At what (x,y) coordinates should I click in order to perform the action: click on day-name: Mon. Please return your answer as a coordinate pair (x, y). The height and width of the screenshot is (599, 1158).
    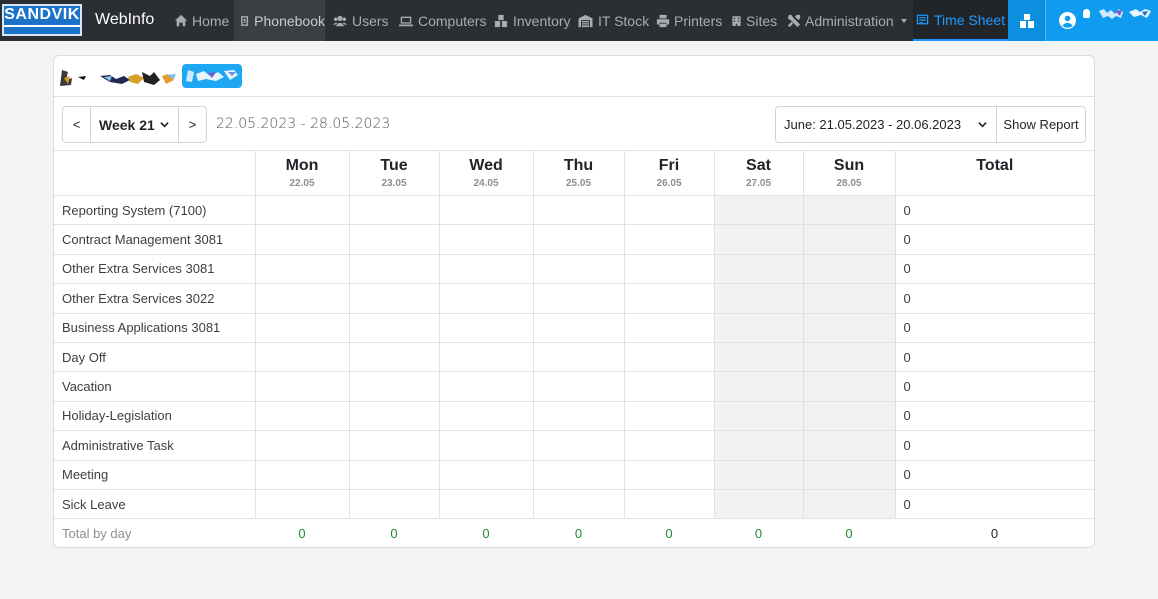
    Looking at the image, I should click on (302, 165).